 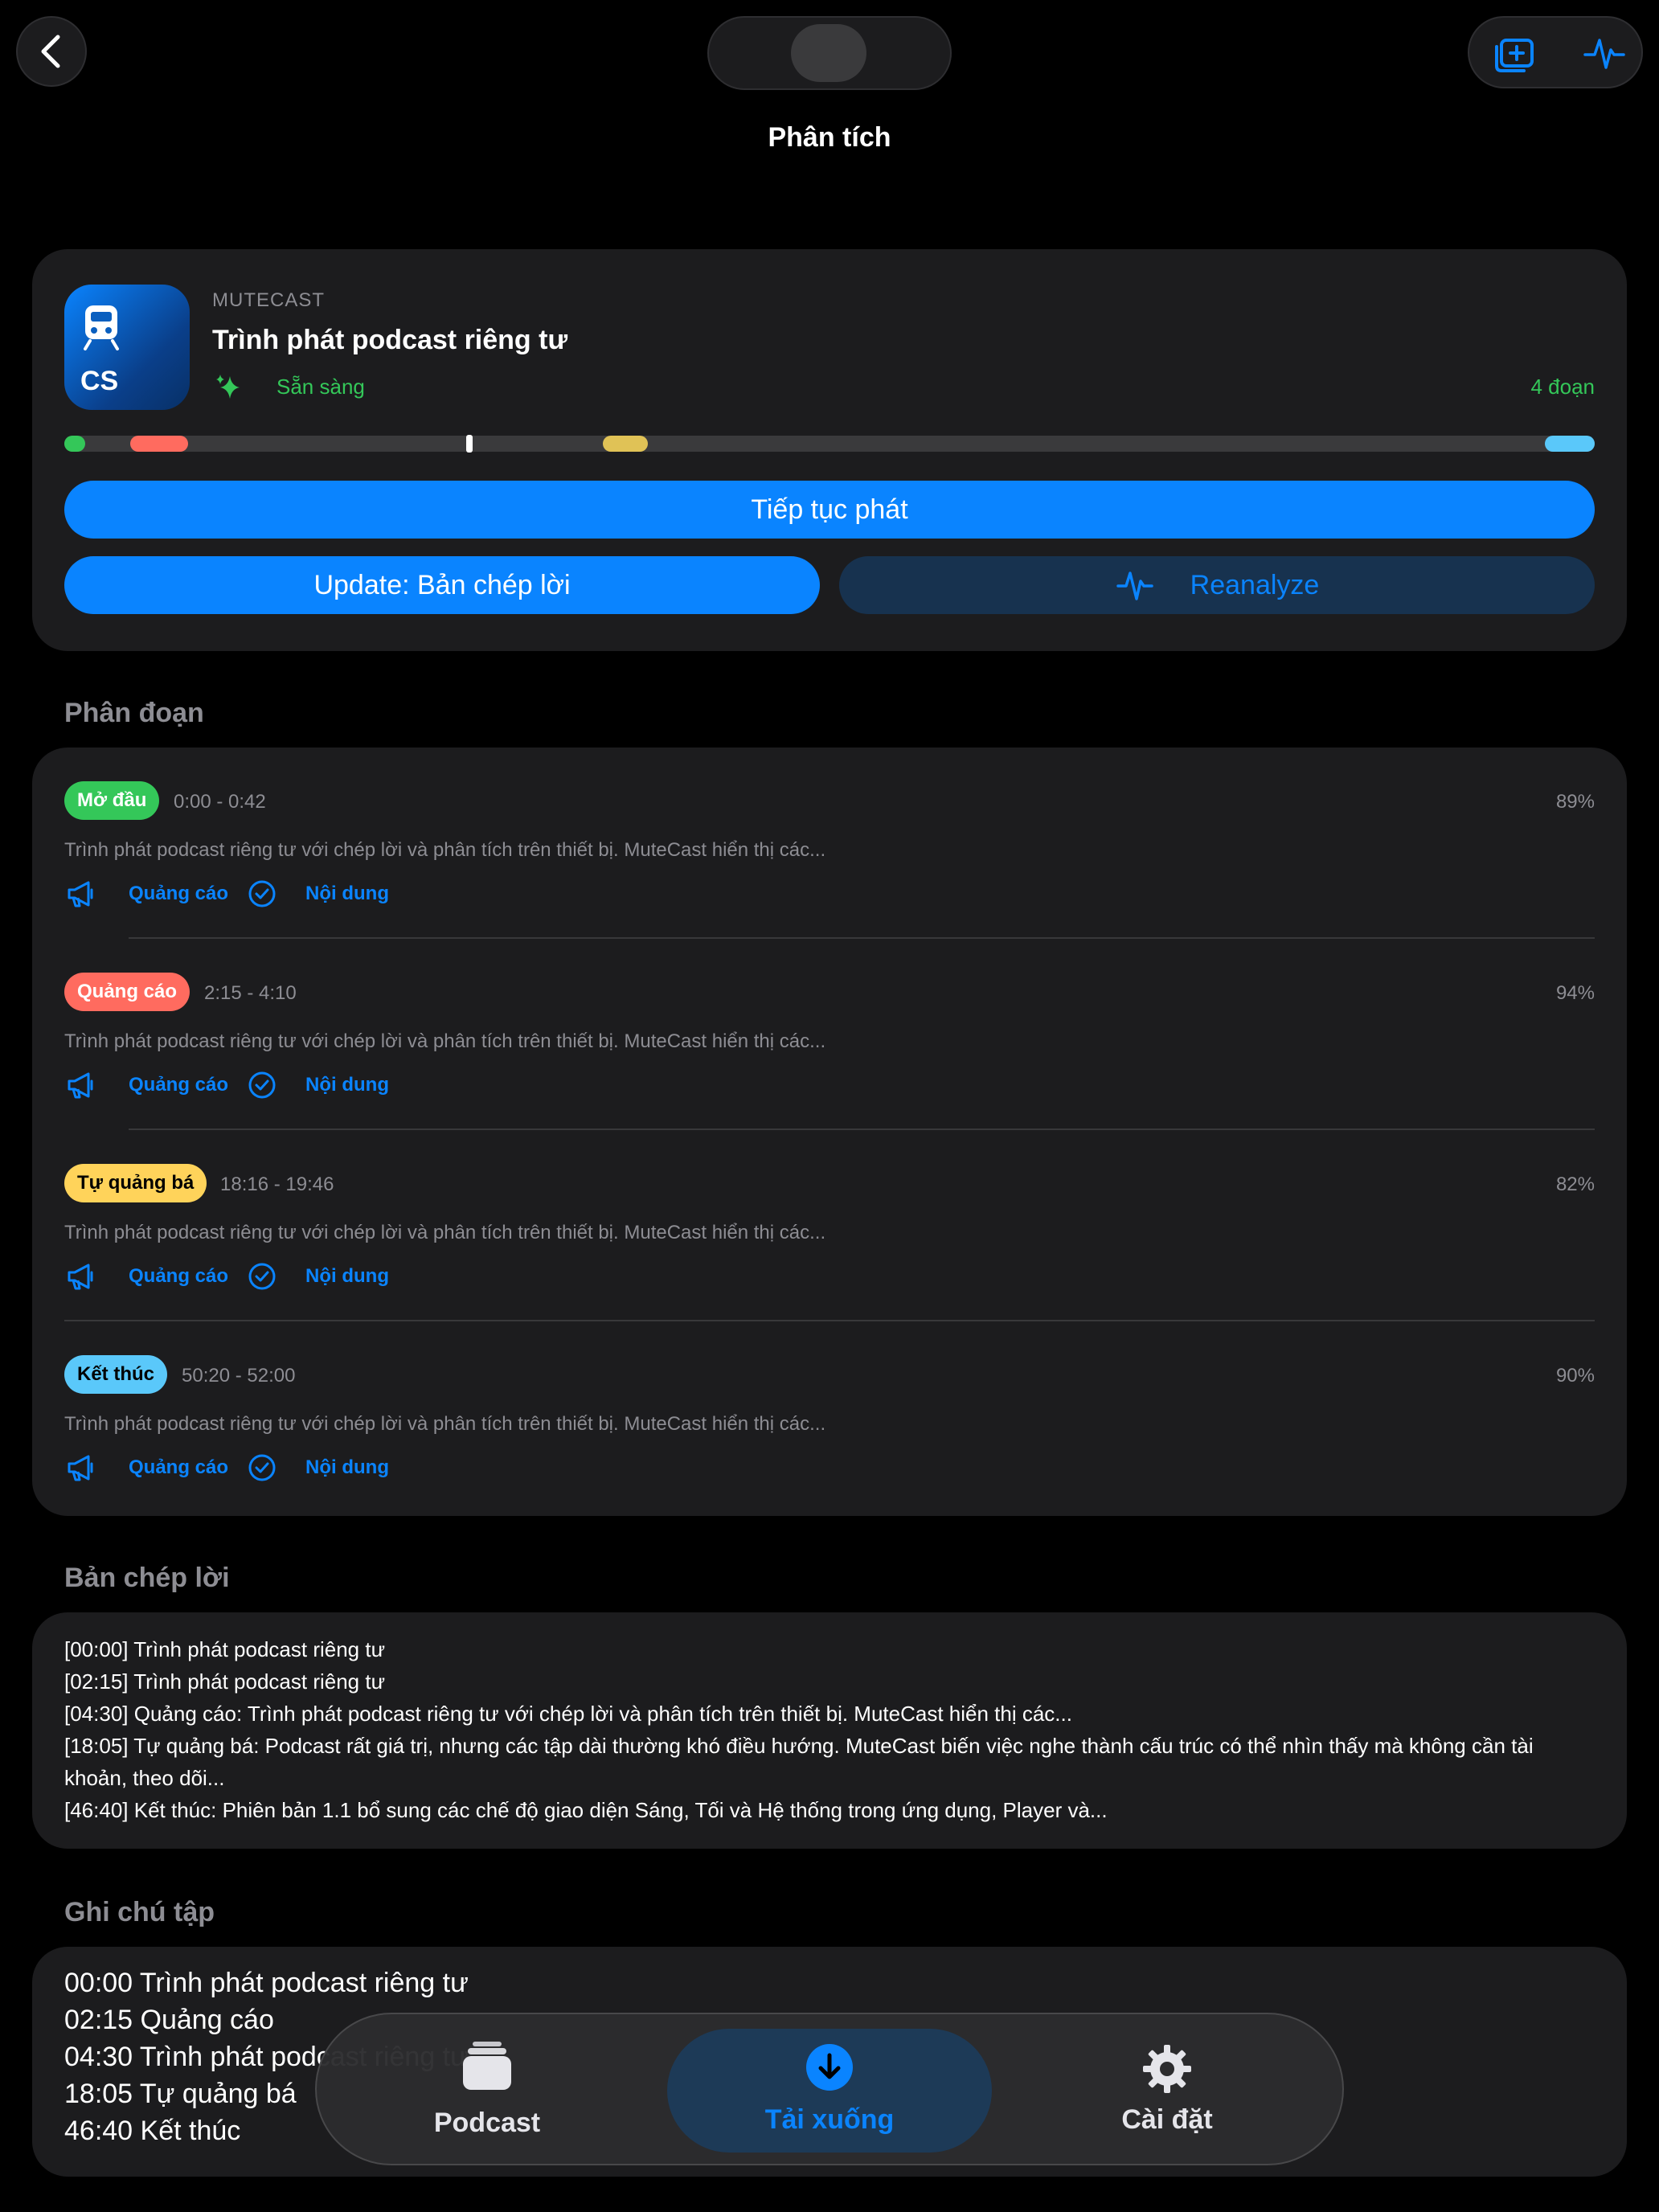 I want to click on notes-section-title: Ghi chú tập, so click(x=139, y=1912).